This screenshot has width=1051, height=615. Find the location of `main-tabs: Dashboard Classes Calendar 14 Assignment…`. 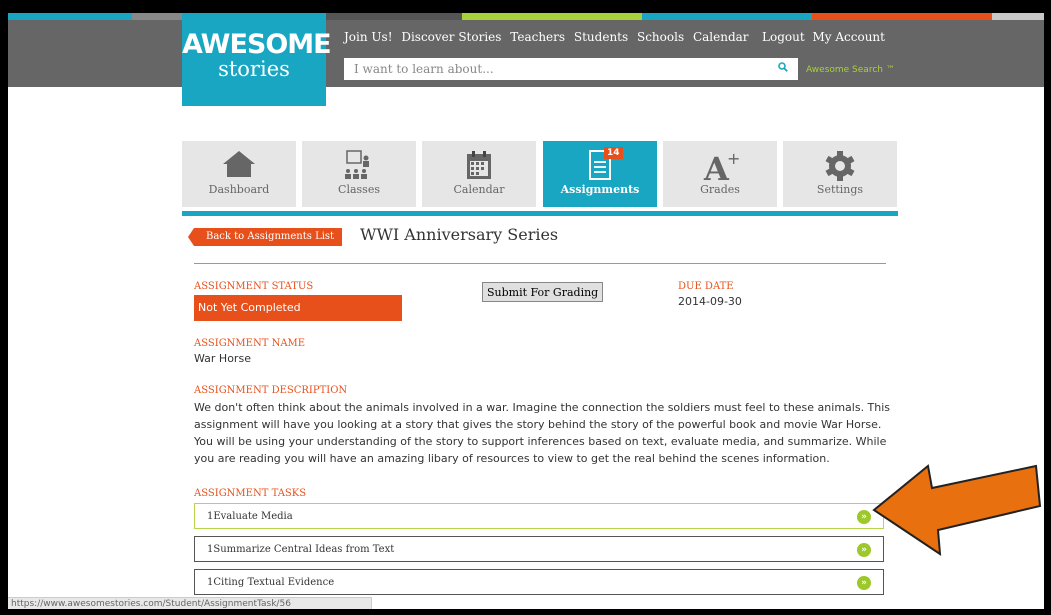

main-tabs: Dashboard Classes Calendar 14 Assignment… is located at coordinates (540, 174).